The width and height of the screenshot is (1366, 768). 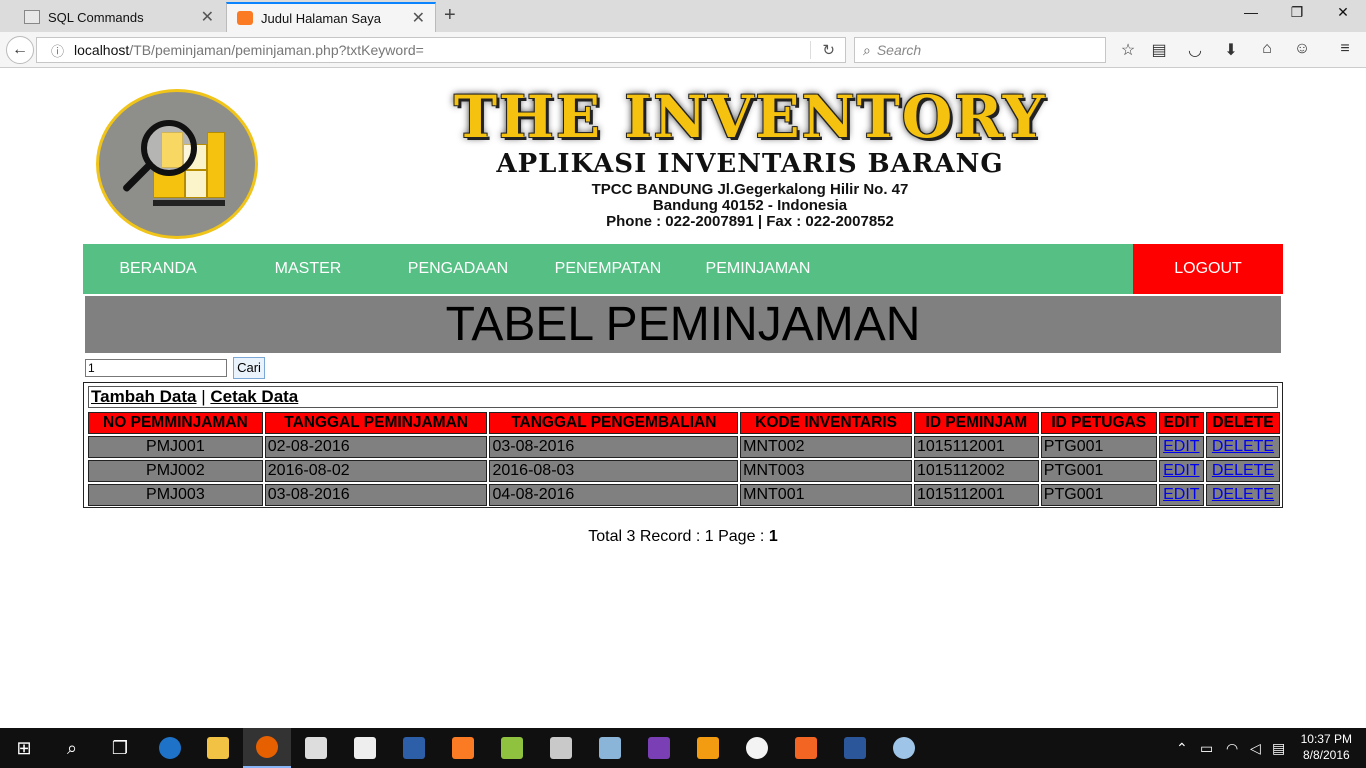 What do you see at coordinates (267, 748) in the screenshot?
I see `firefox-icon` at bounding box center [267, 748].